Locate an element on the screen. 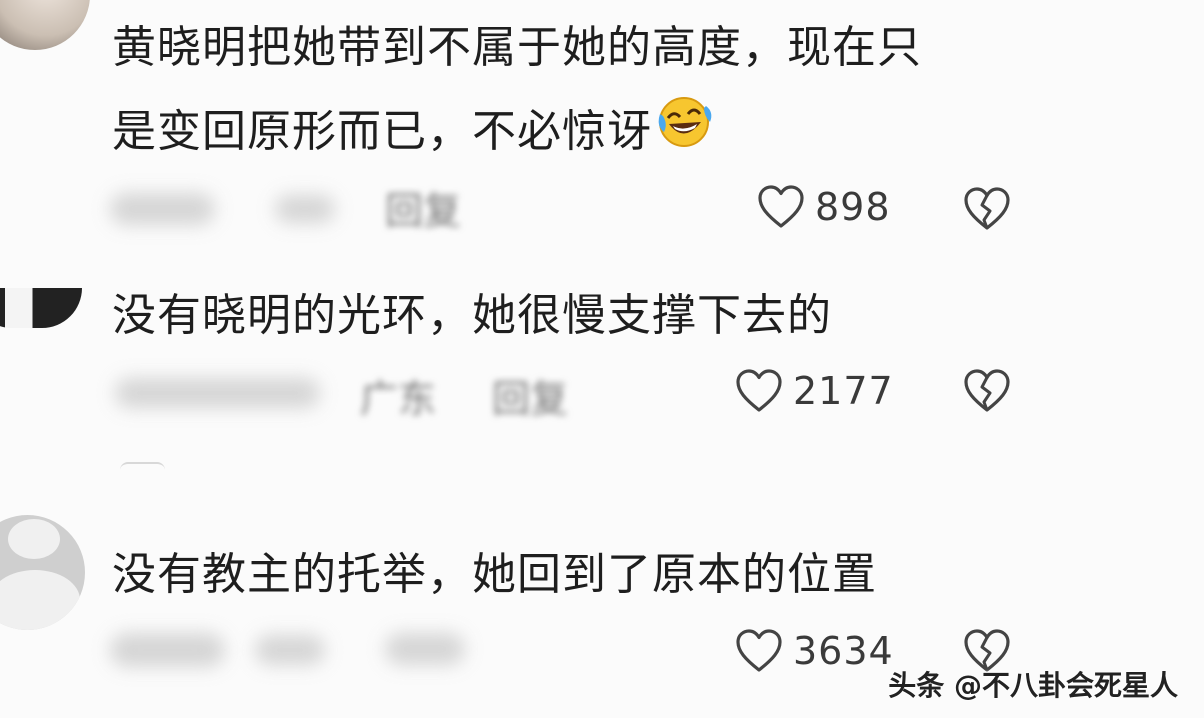 The width and height of the screenshot is (1204, 718). like-count: 2177 is located at coordinates (843, 391).